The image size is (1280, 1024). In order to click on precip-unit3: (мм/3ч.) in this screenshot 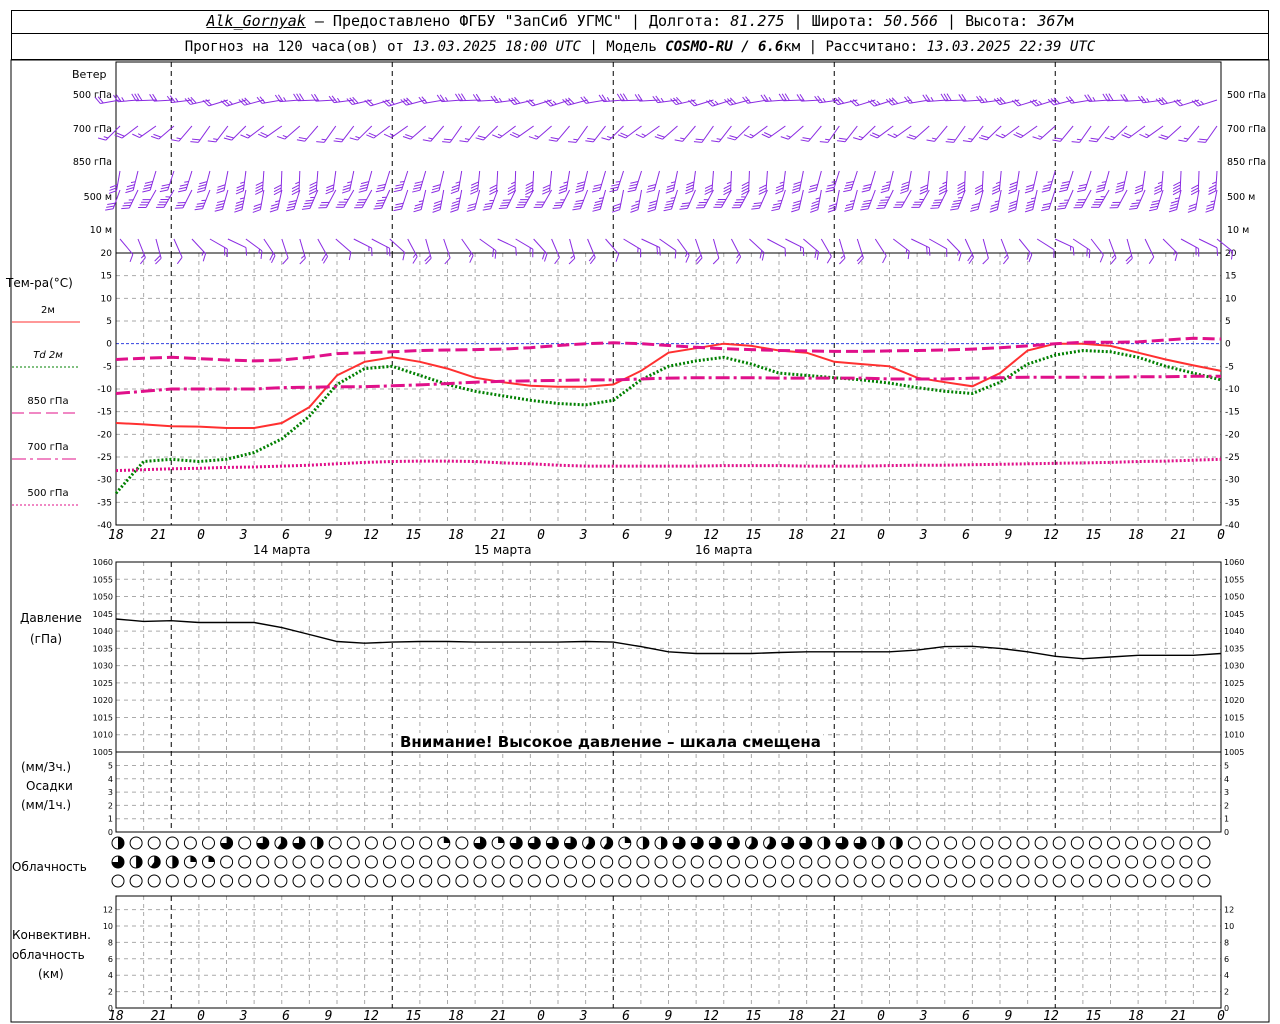, I will do `click(46, 767)`.